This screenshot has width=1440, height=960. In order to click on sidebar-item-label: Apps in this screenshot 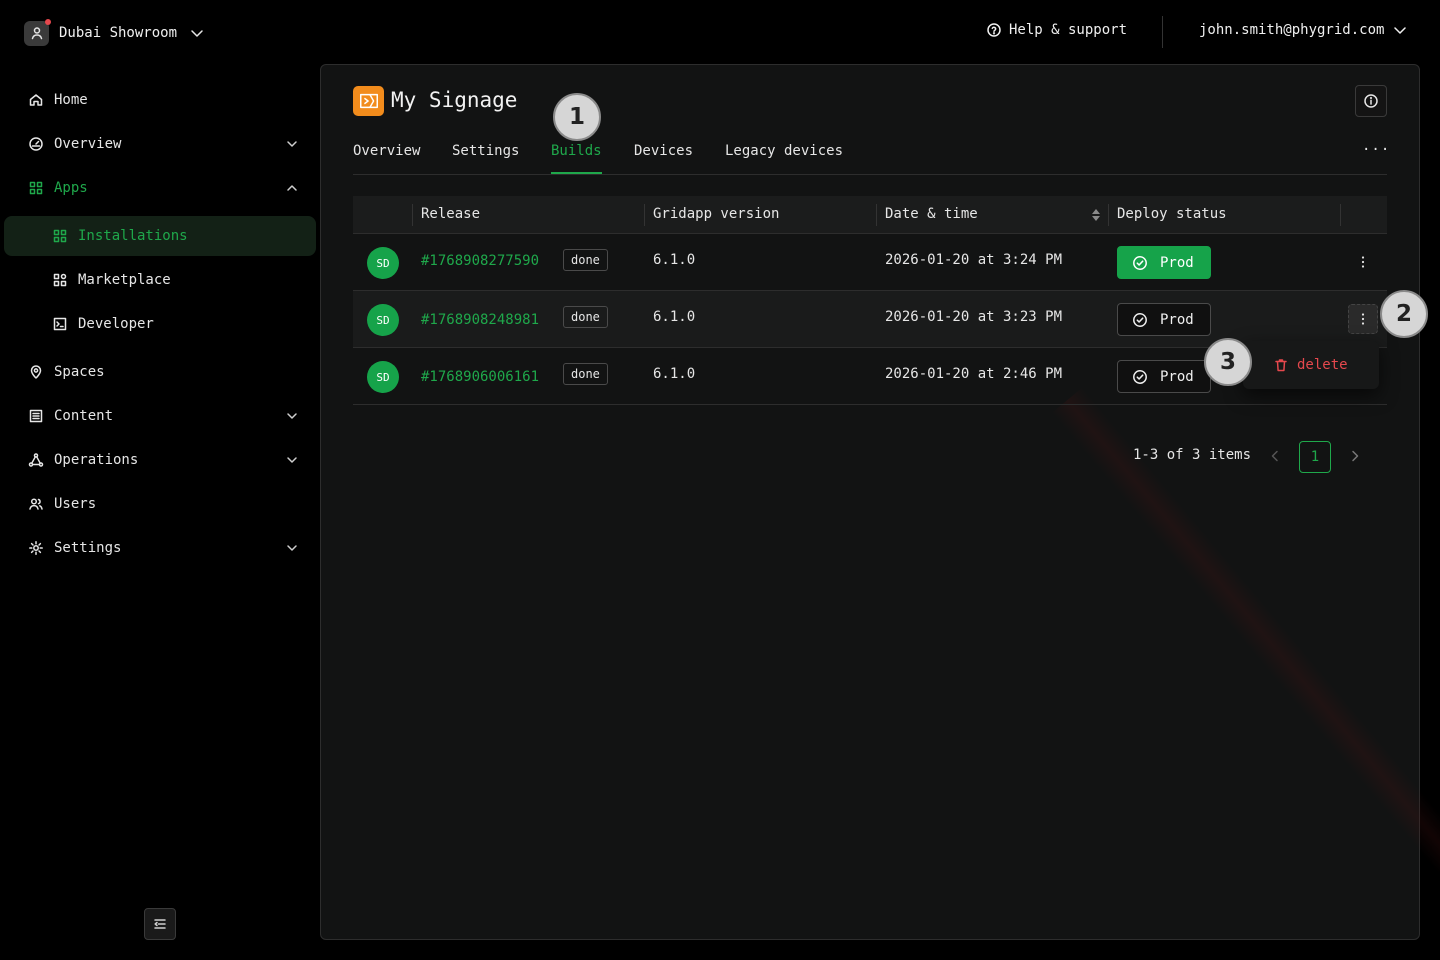, I will do `click(71, 188)`.